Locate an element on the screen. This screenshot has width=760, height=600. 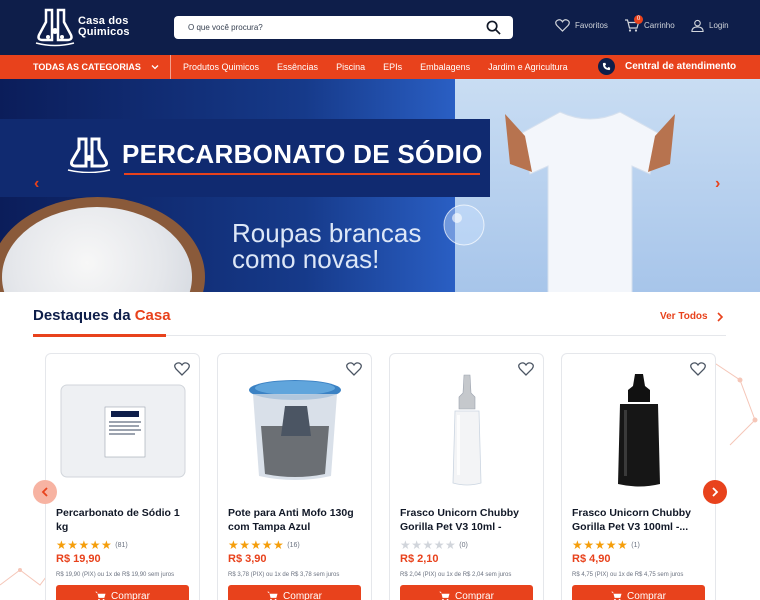
cart-icon-wrap: 0 is located at coordinates (634, 23).